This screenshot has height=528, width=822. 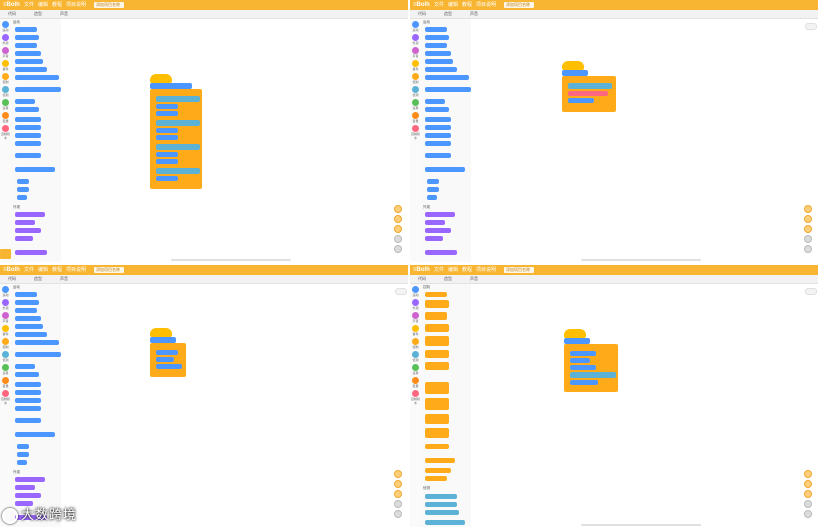 What do you see at coordinates (467, 5) in the screenshot?
I see `menu-tutorial: 教程` at bounding box center [467, 5].